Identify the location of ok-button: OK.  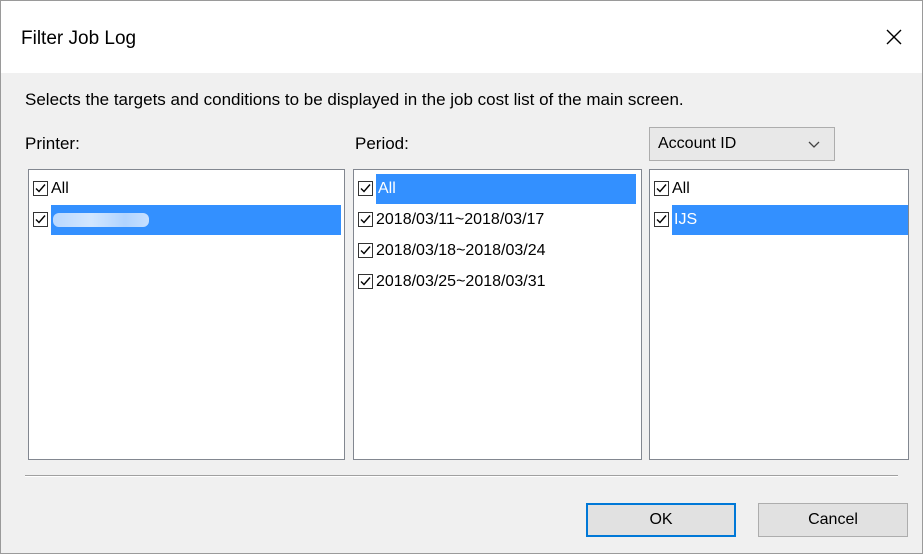
(661, 520).